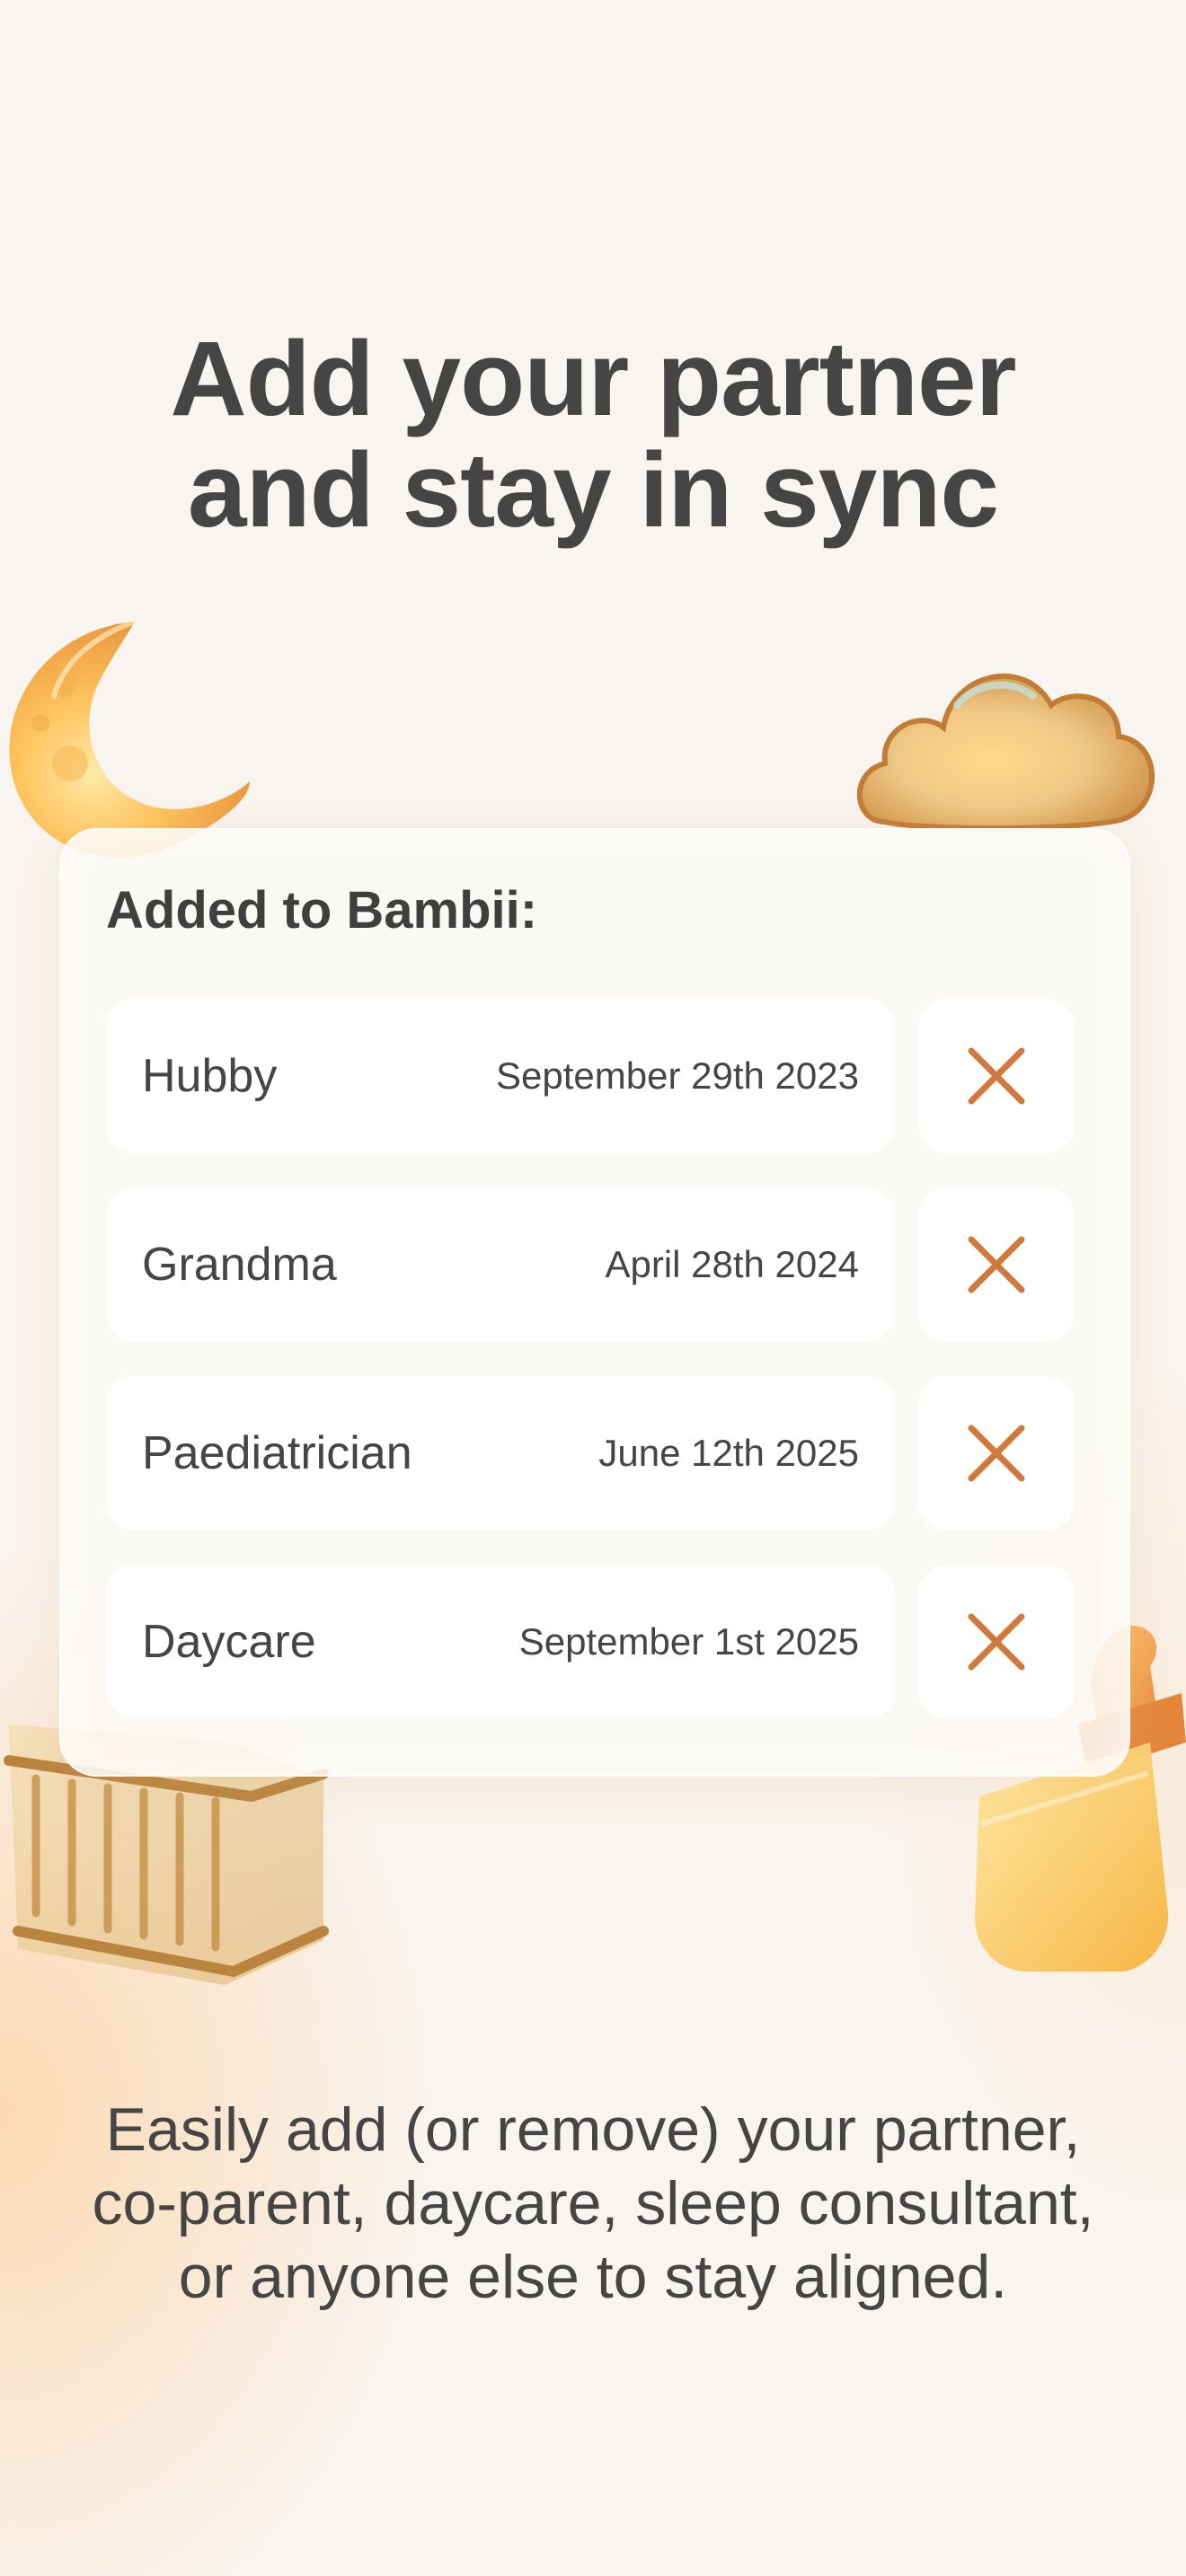 This screenshot has height=2576, width=1186. I want to click on cloud-icon, so click(1005, 752).